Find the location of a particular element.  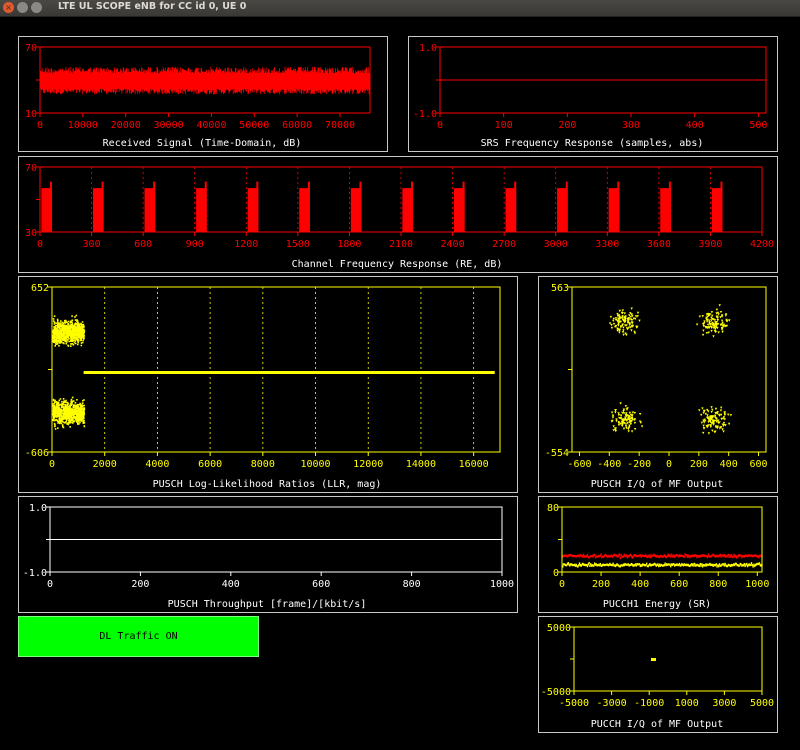

dl-traffic-label: DL Traffic ON is located at coordinates (138, 636).